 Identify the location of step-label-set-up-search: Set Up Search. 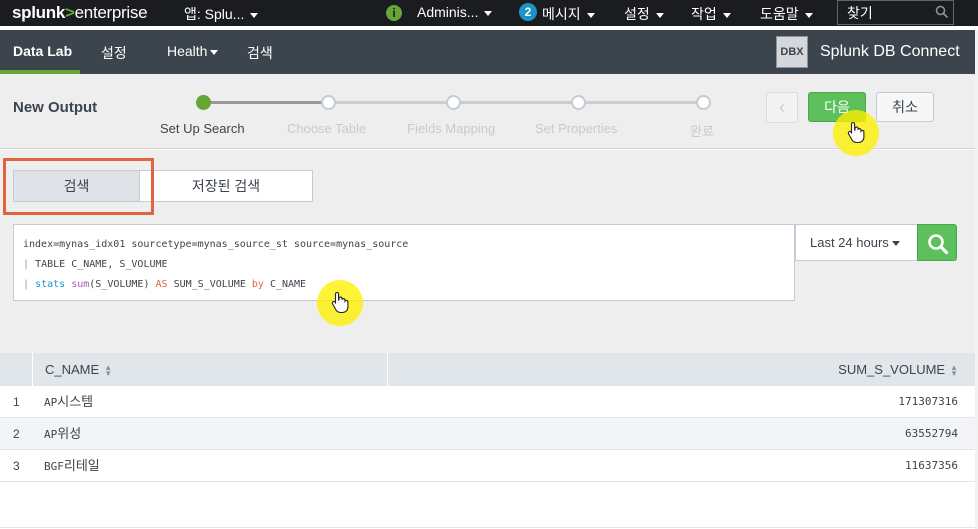
(202, 128).